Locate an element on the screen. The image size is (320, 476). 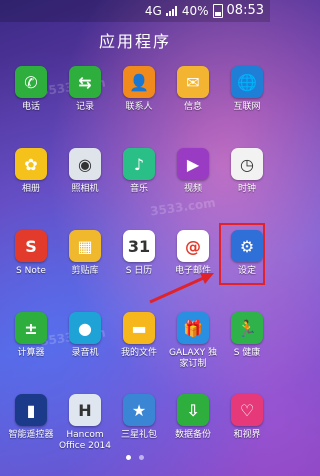
page-dot is located at coordinates (141, 457).